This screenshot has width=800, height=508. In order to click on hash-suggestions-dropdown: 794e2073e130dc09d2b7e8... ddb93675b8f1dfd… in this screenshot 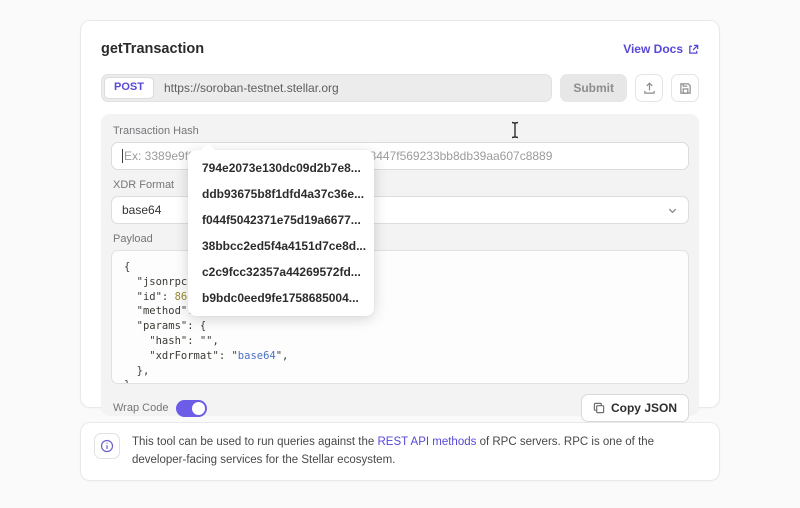, I will do `click(281, 229)`.